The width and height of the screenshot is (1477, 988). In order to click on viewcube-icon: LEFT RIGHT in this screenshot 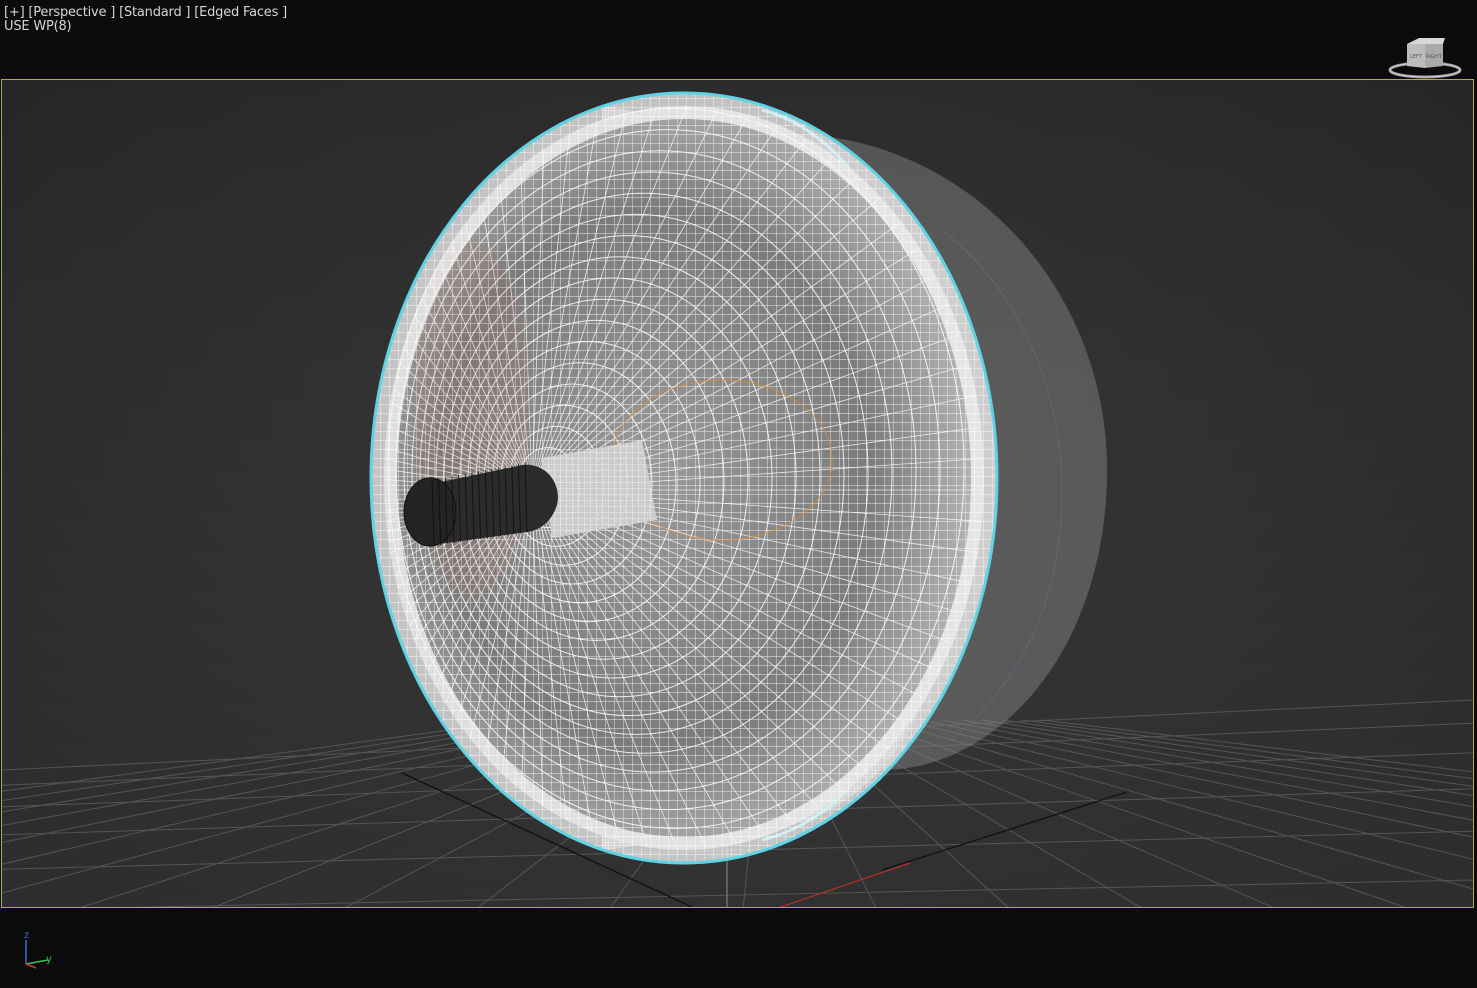, I will do `click(1425, 59)`.